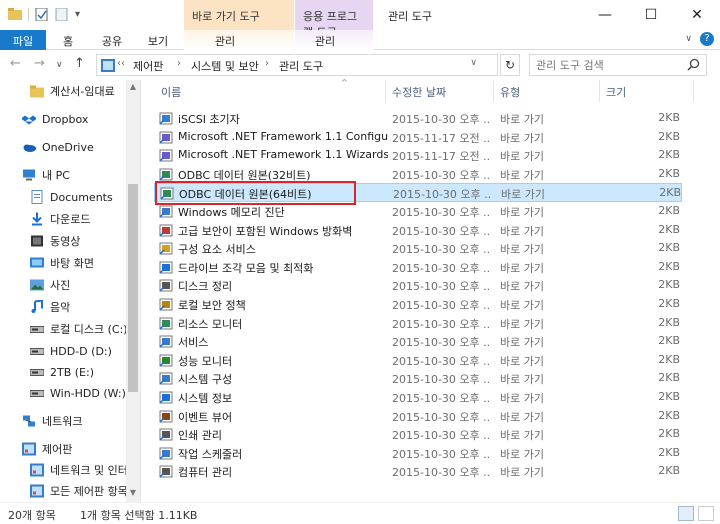 The width and height of the screenshot is (720, 524). Describe the element at coordinates (85, 351) in the screenshot. I see `nav-item: HDD-D (D:)` at that location.